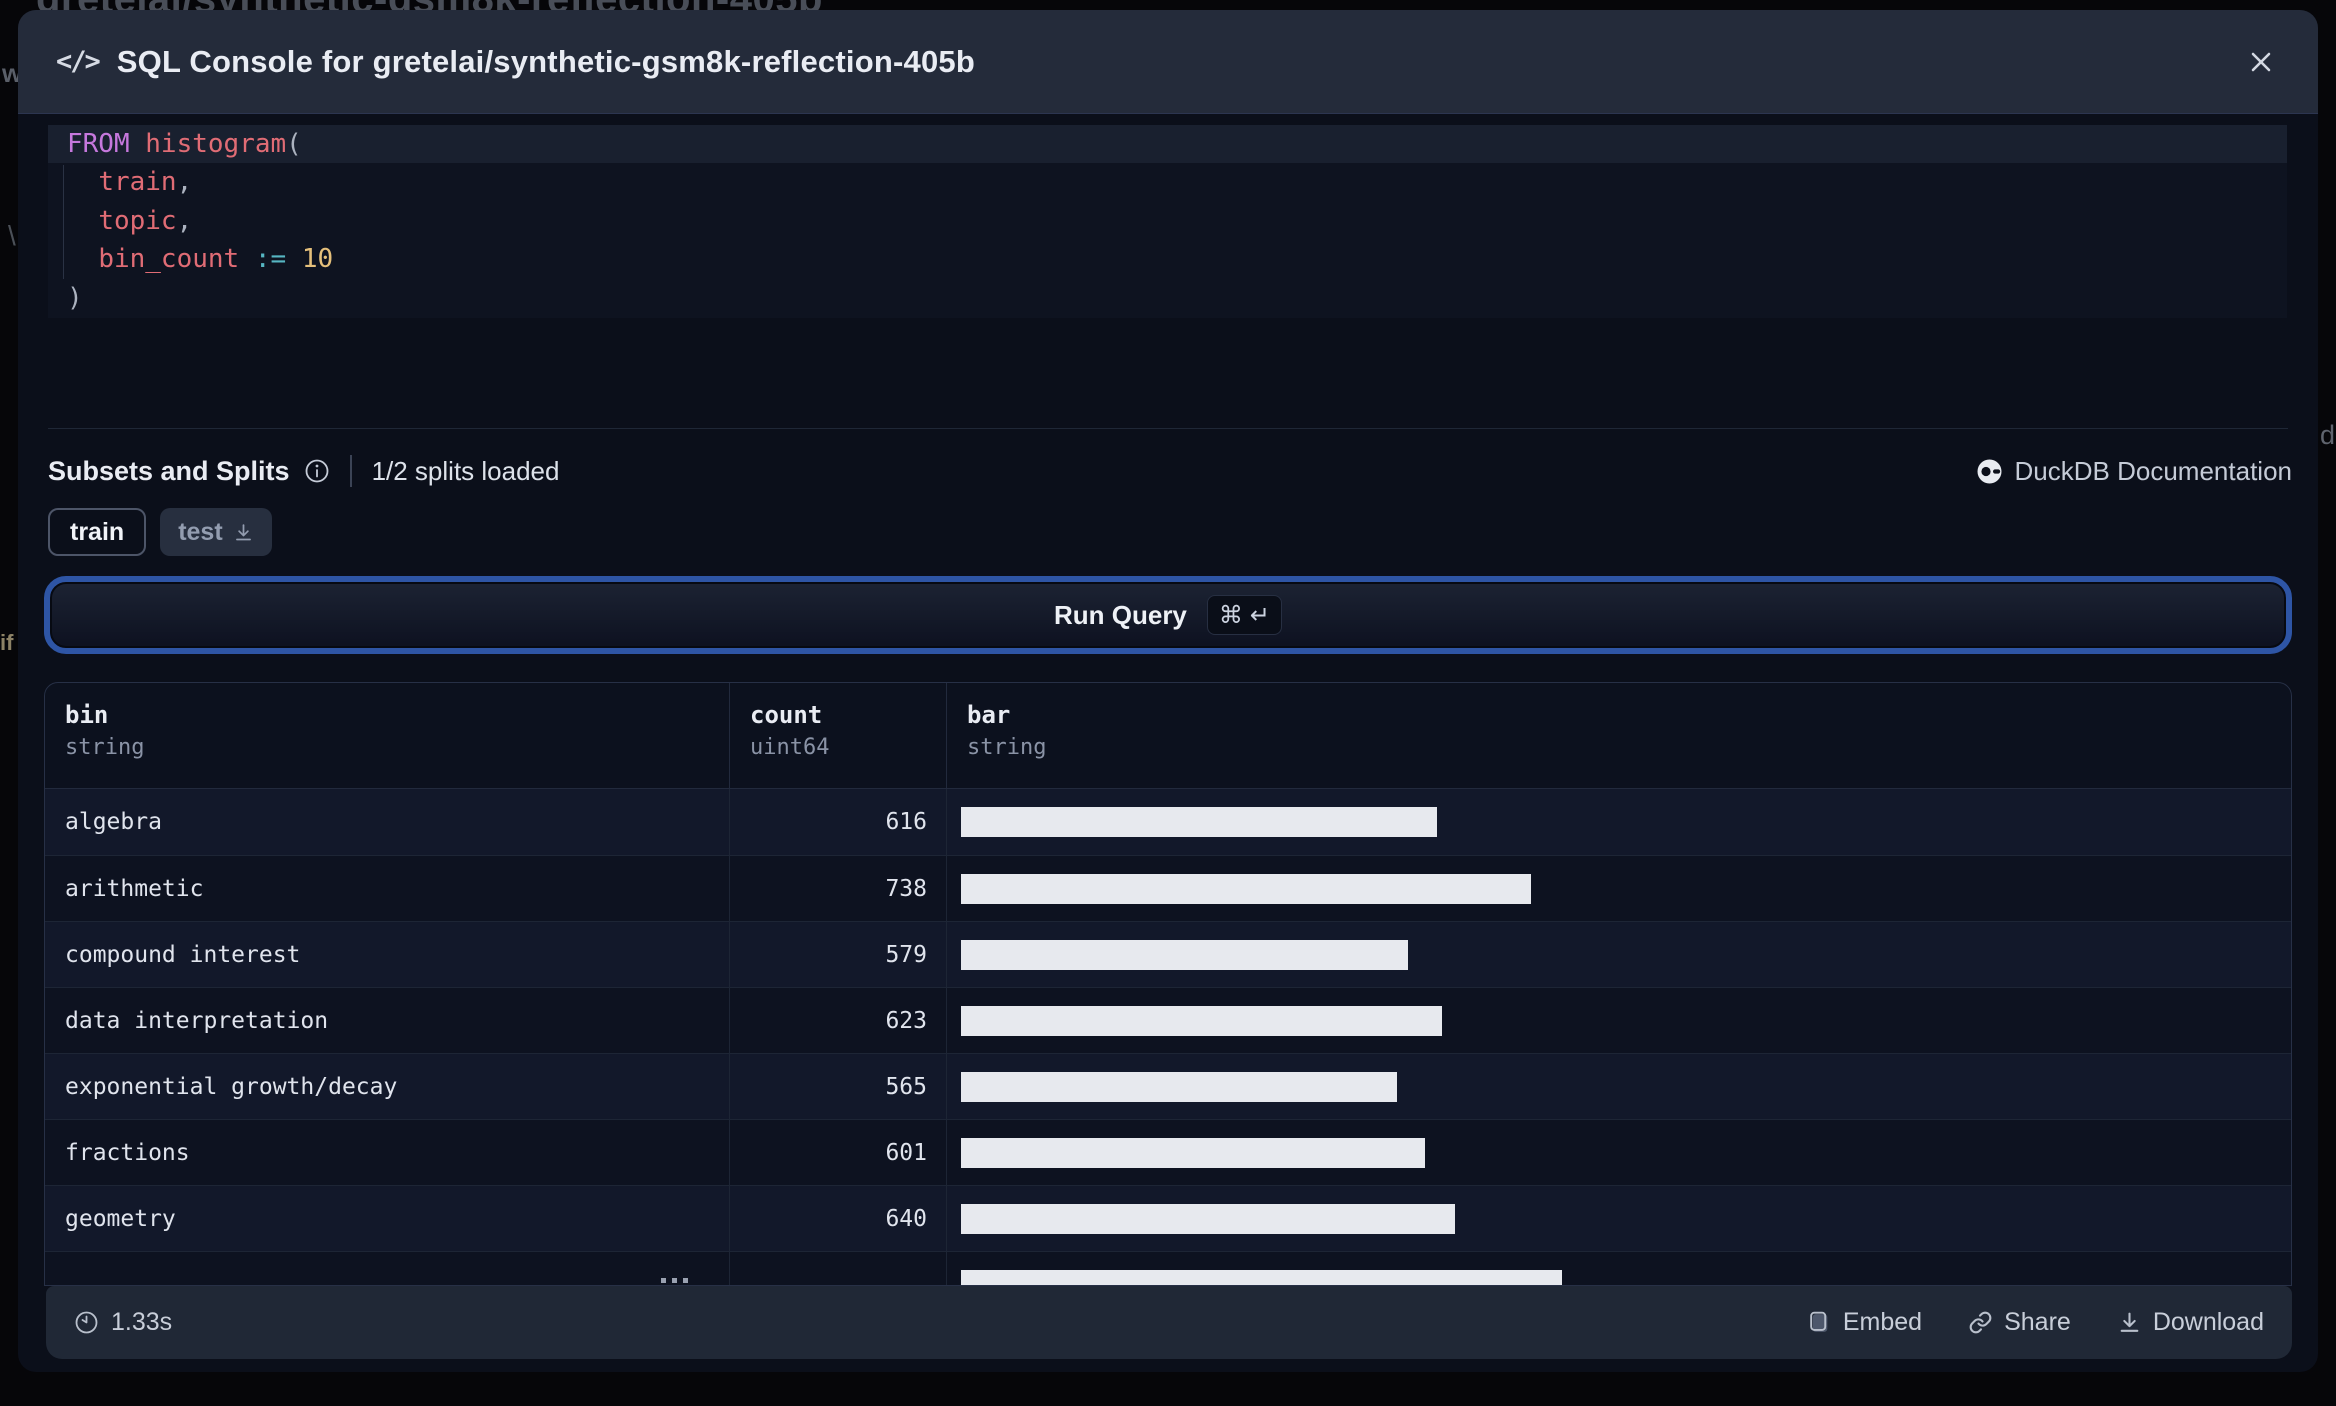 This screenshot has width=2336, height=1406. I want to click on run-query-label: Run Query, so click(1120, 614).